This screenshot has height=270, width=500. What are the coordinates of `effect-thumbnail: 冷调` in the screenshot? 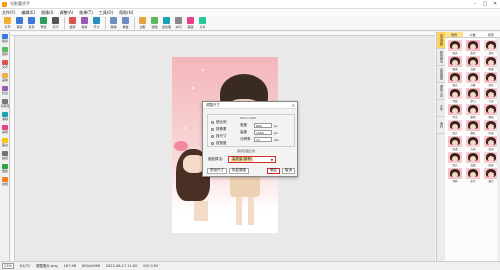 It's located at (473, 143).